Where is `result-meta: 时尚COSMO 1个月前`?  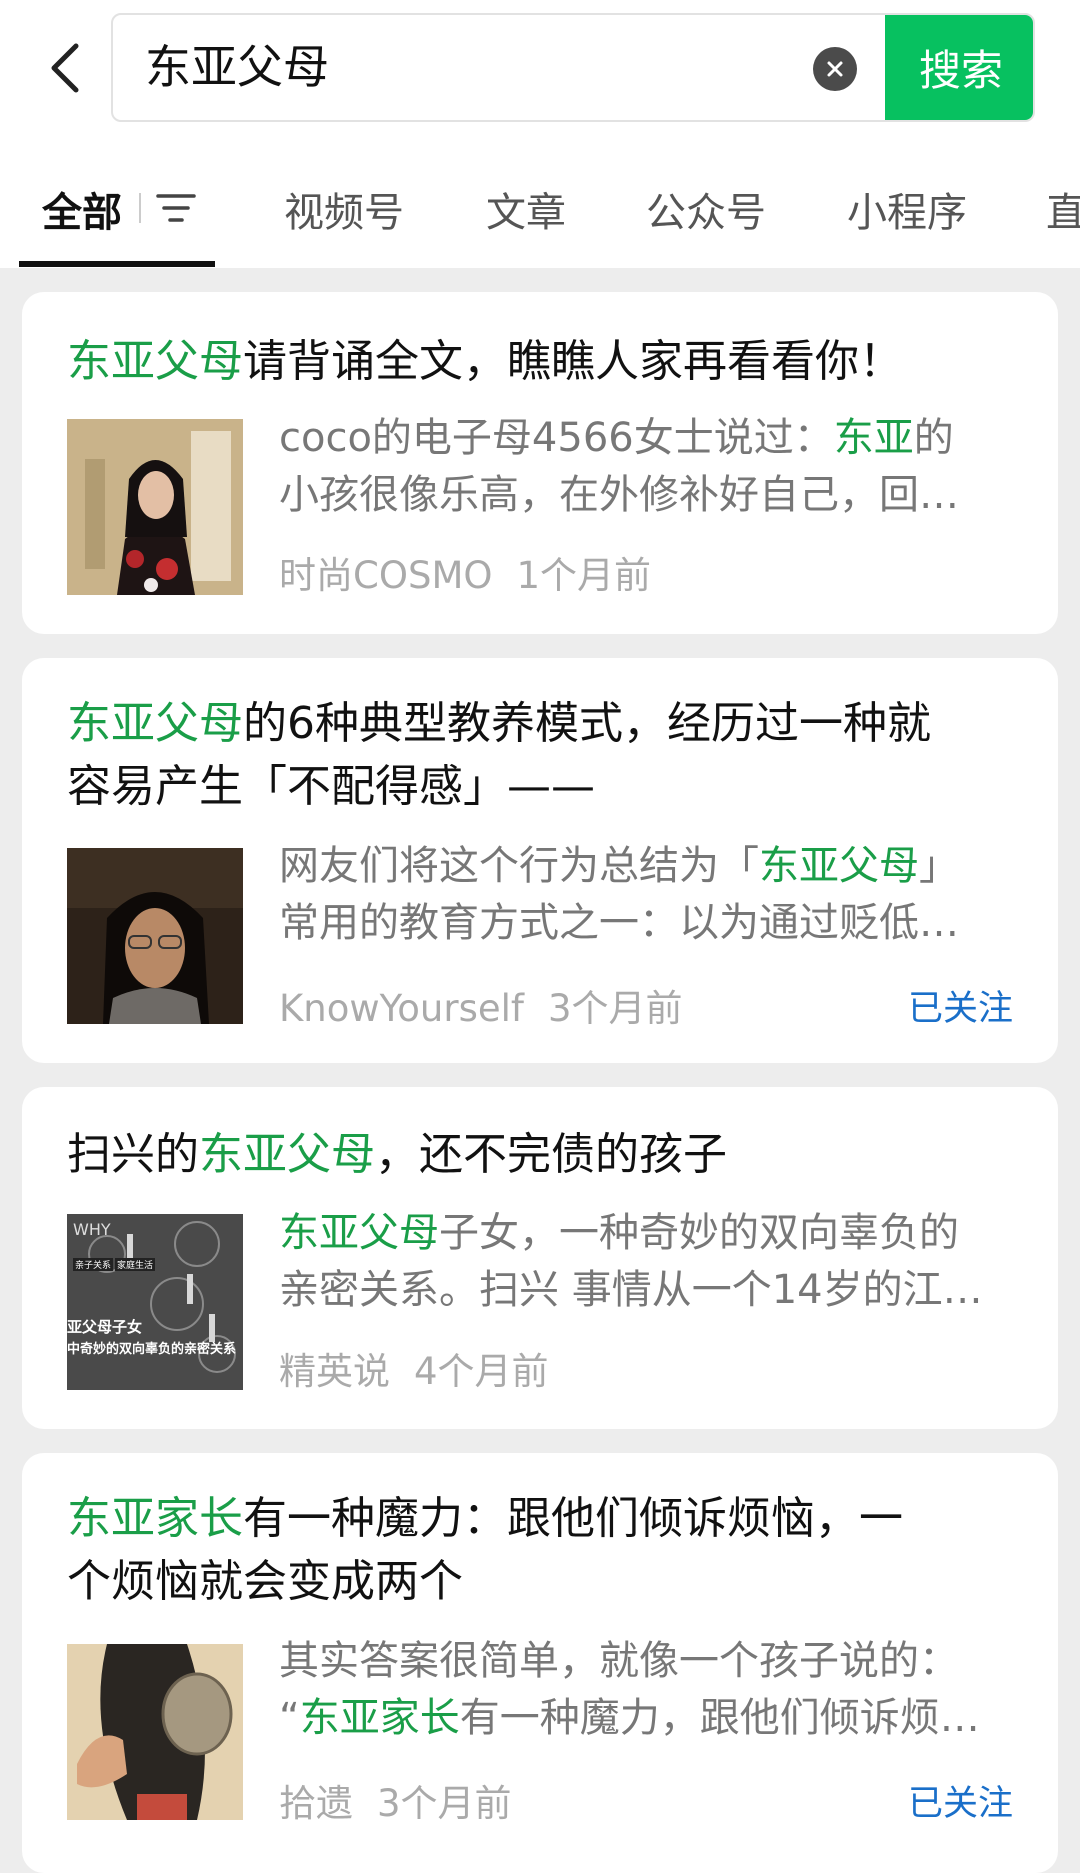 result-meta: 时尚COSMO 1个月前 is located at coordinates (465, 572).